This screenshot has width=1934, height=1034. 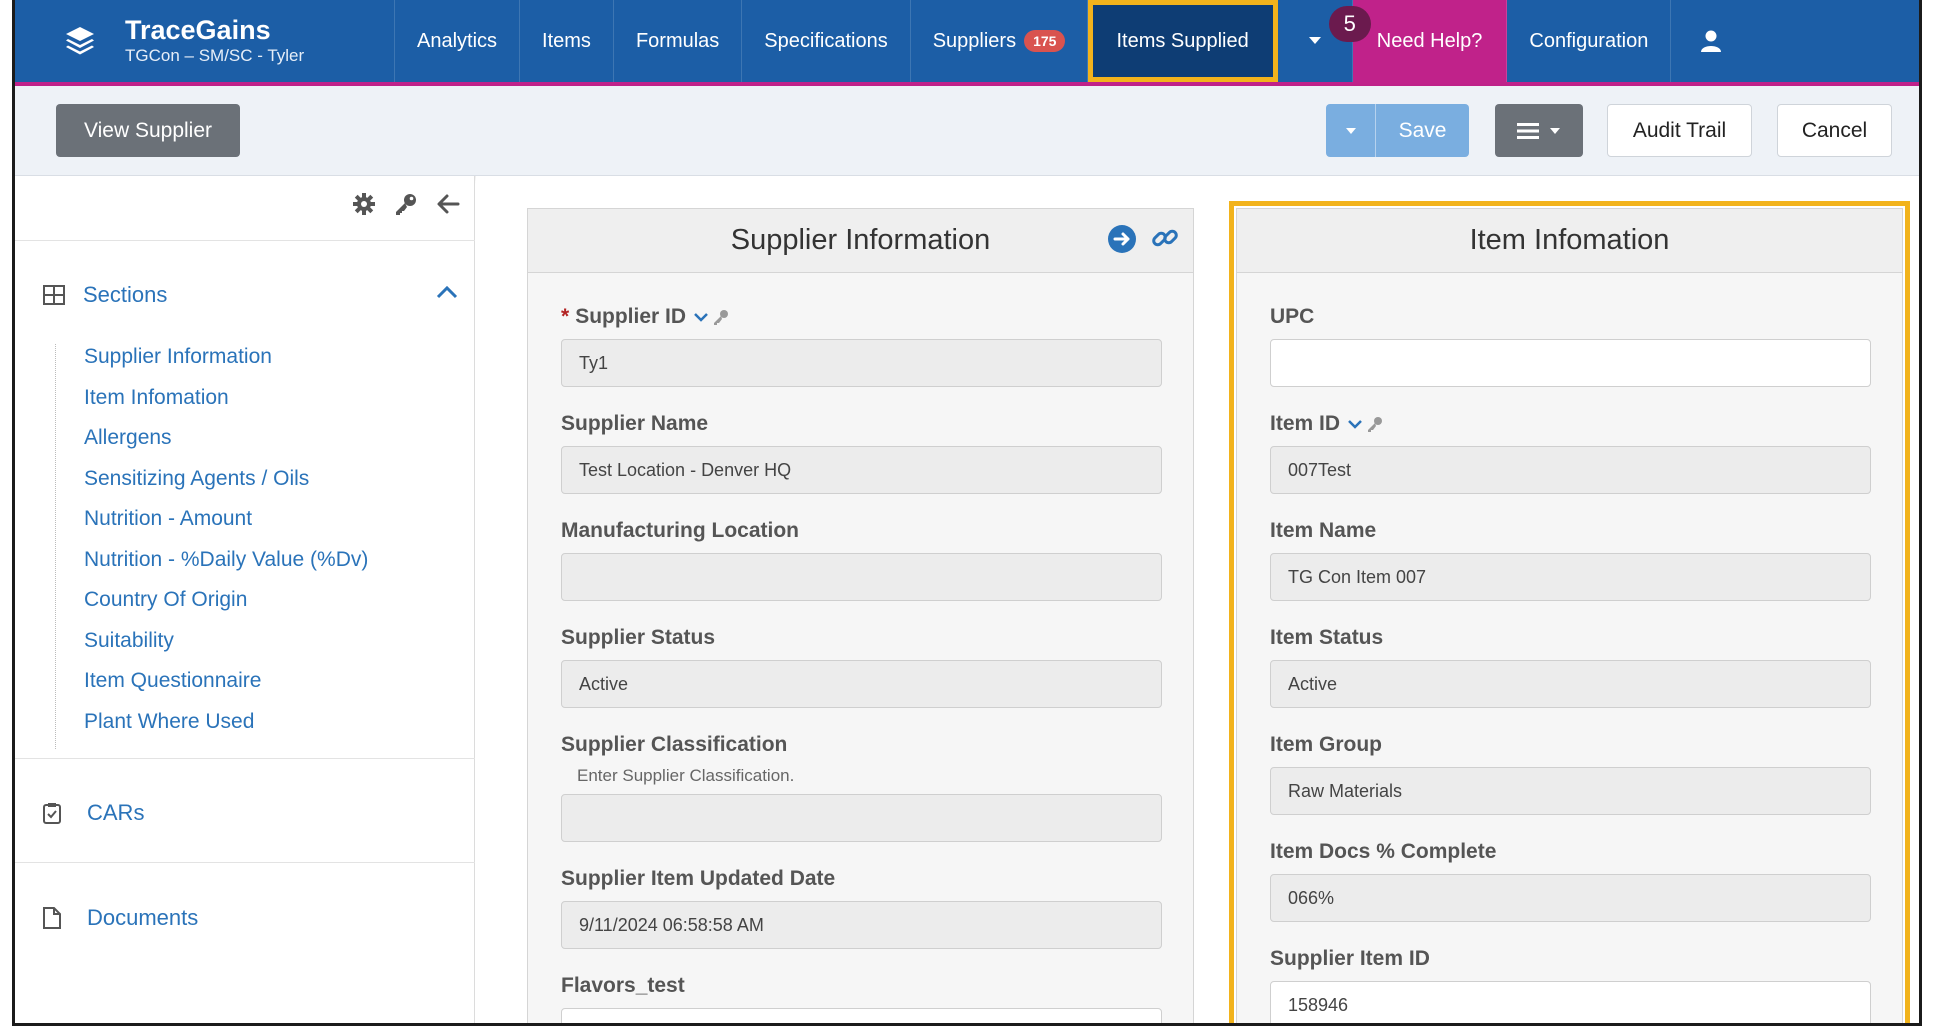 What do you see at coordinates (80, 41) in the screenshot?
I see `layers-logo-icon` at bounding box center [80, 41].